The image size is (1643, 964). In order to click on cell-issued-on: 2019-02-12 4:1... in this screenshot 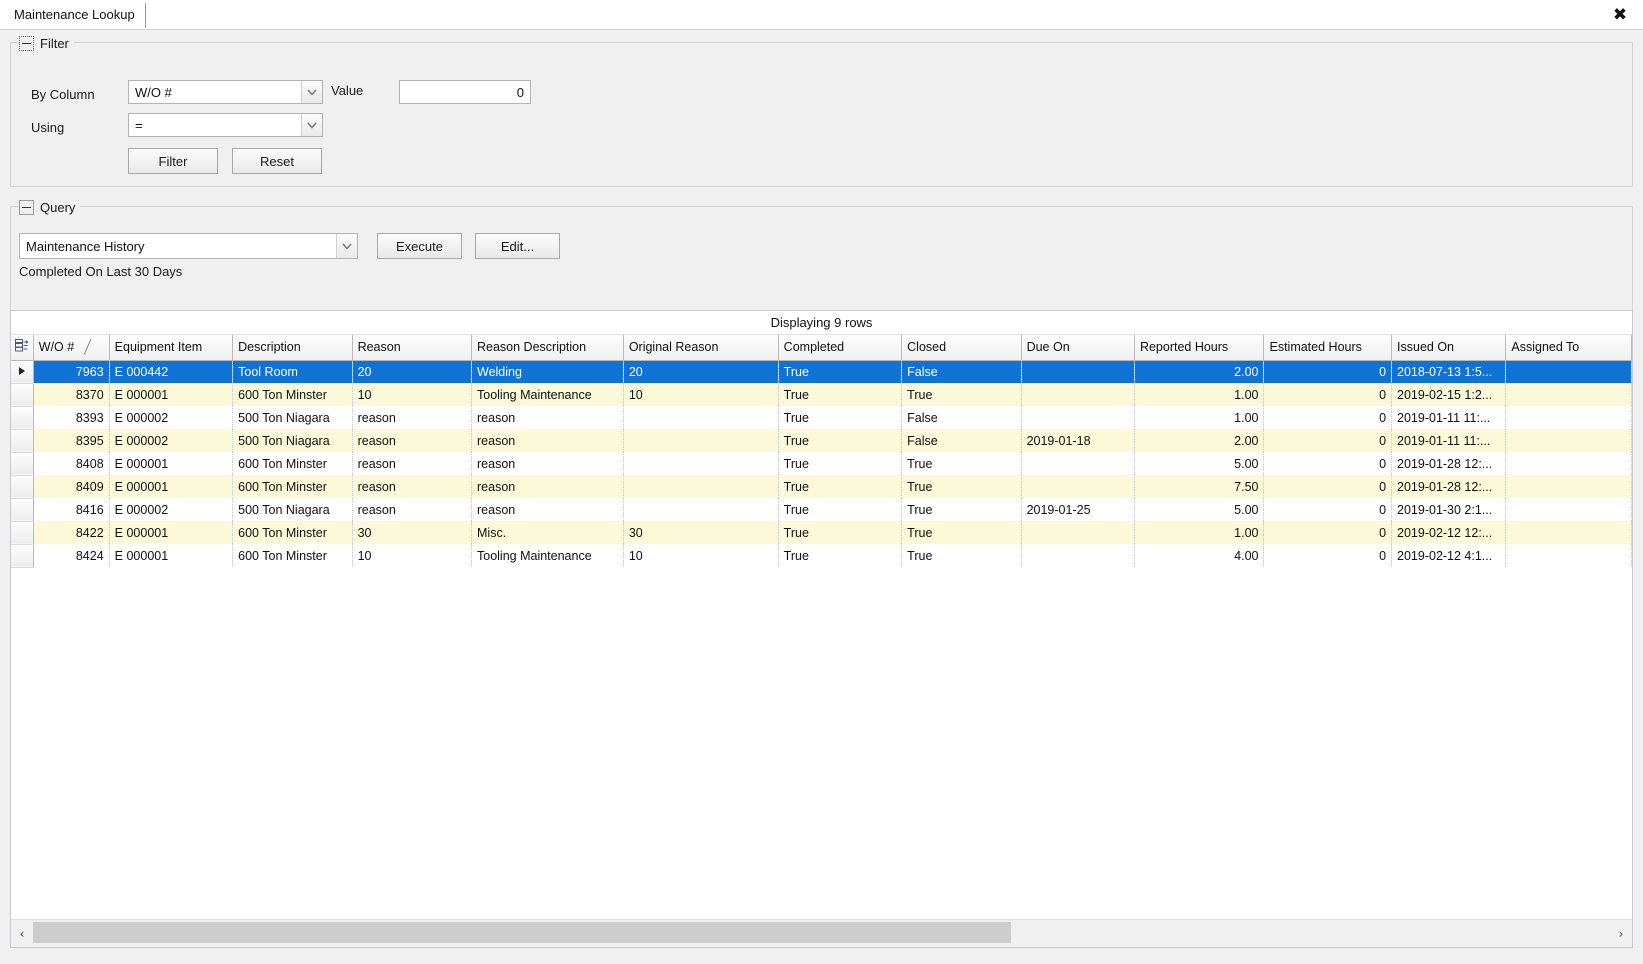, I will do `click(1449, 555)`.